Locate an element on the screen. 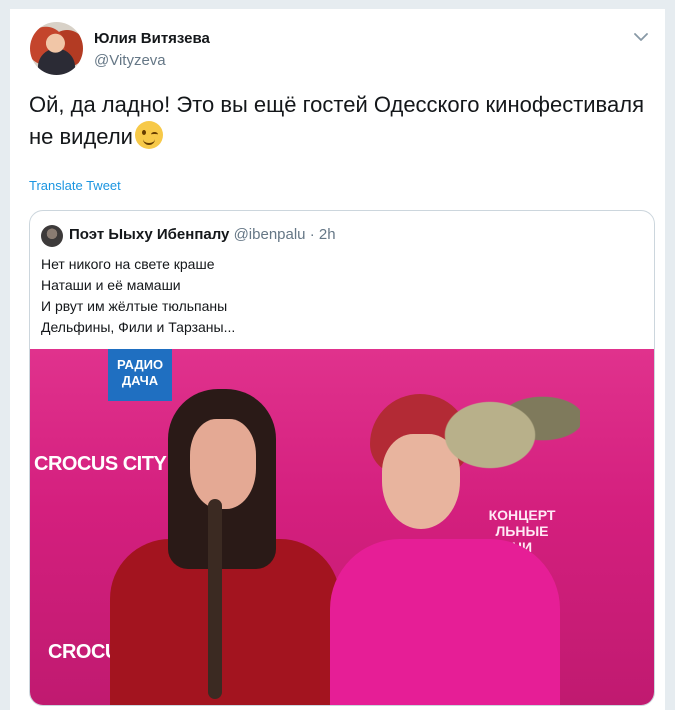 This screenshot has width=675, height=710. author-avatar is located at coordinates (56, 48).